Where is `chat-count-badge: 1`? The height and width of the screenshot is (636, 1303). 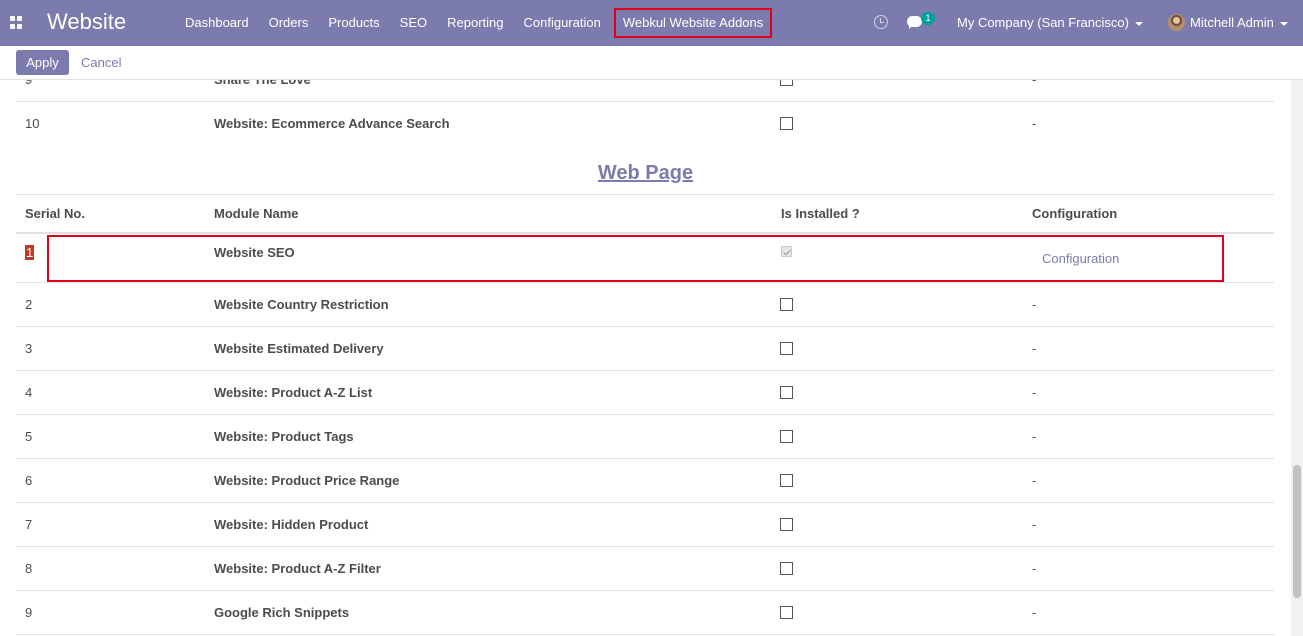
chat-count-badge: 1 is located at coordinates (928, 18).